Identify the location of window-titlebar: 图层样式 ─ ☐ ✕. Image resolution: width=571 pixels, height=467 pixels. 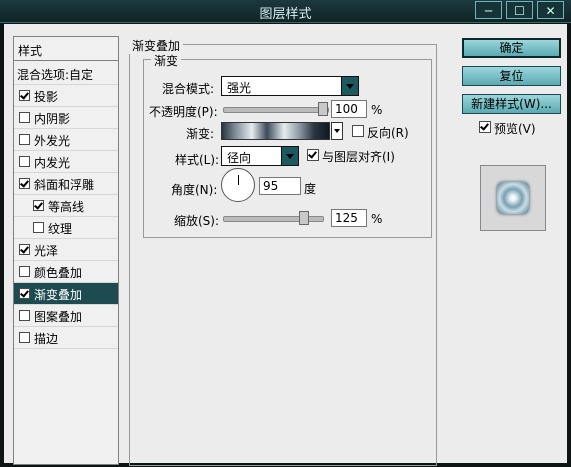
(285, 11).